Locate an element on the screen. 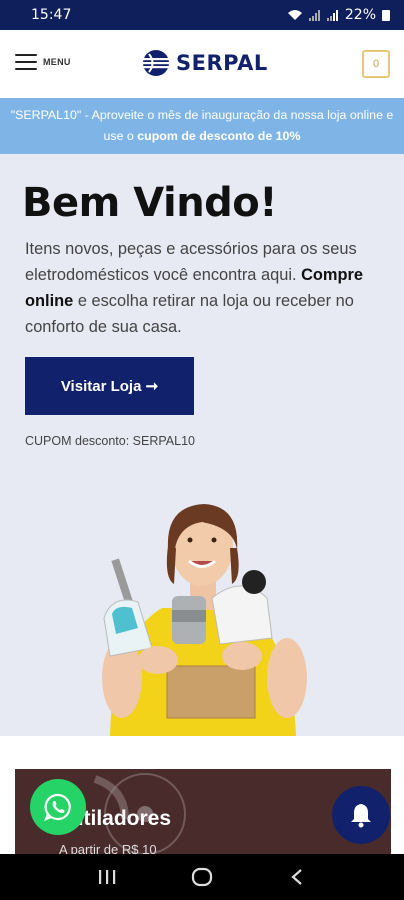  promo-bold: cupom de desconto de 10% is located at coordinates (219, 136).